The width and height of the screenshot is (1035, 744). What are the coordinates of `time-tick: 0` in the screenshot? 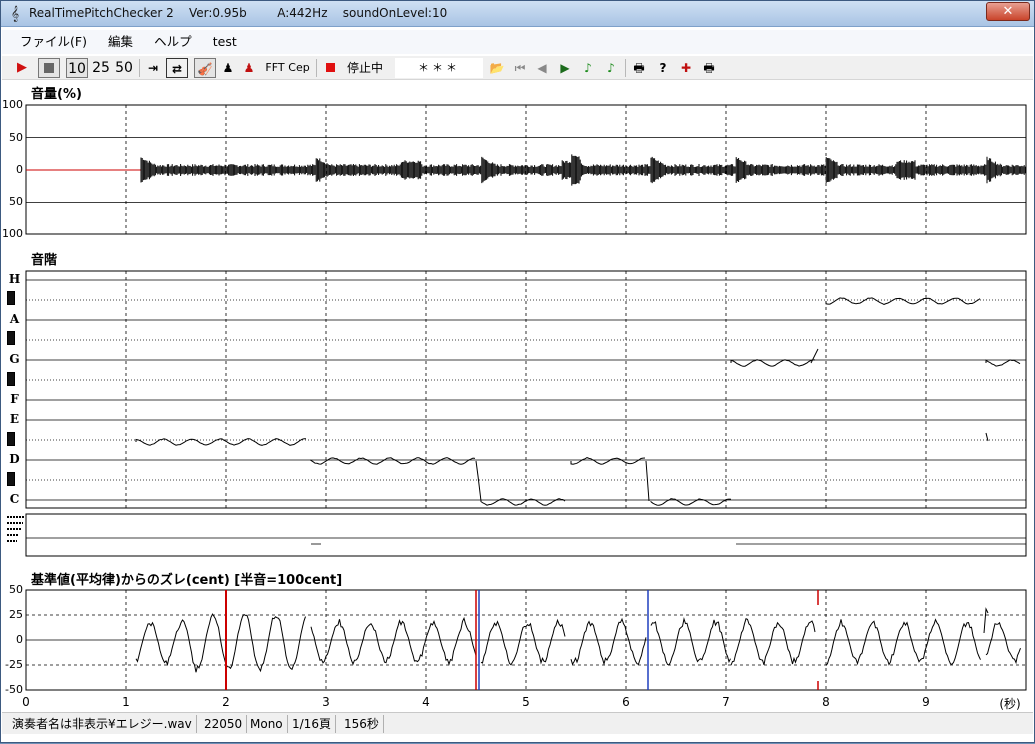 It's located at (26, 702).